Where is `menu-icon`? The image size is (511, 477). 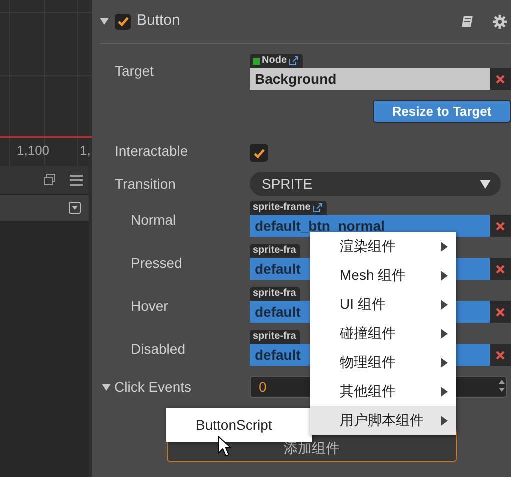
menu-icon is located at coordinates (76, 180).